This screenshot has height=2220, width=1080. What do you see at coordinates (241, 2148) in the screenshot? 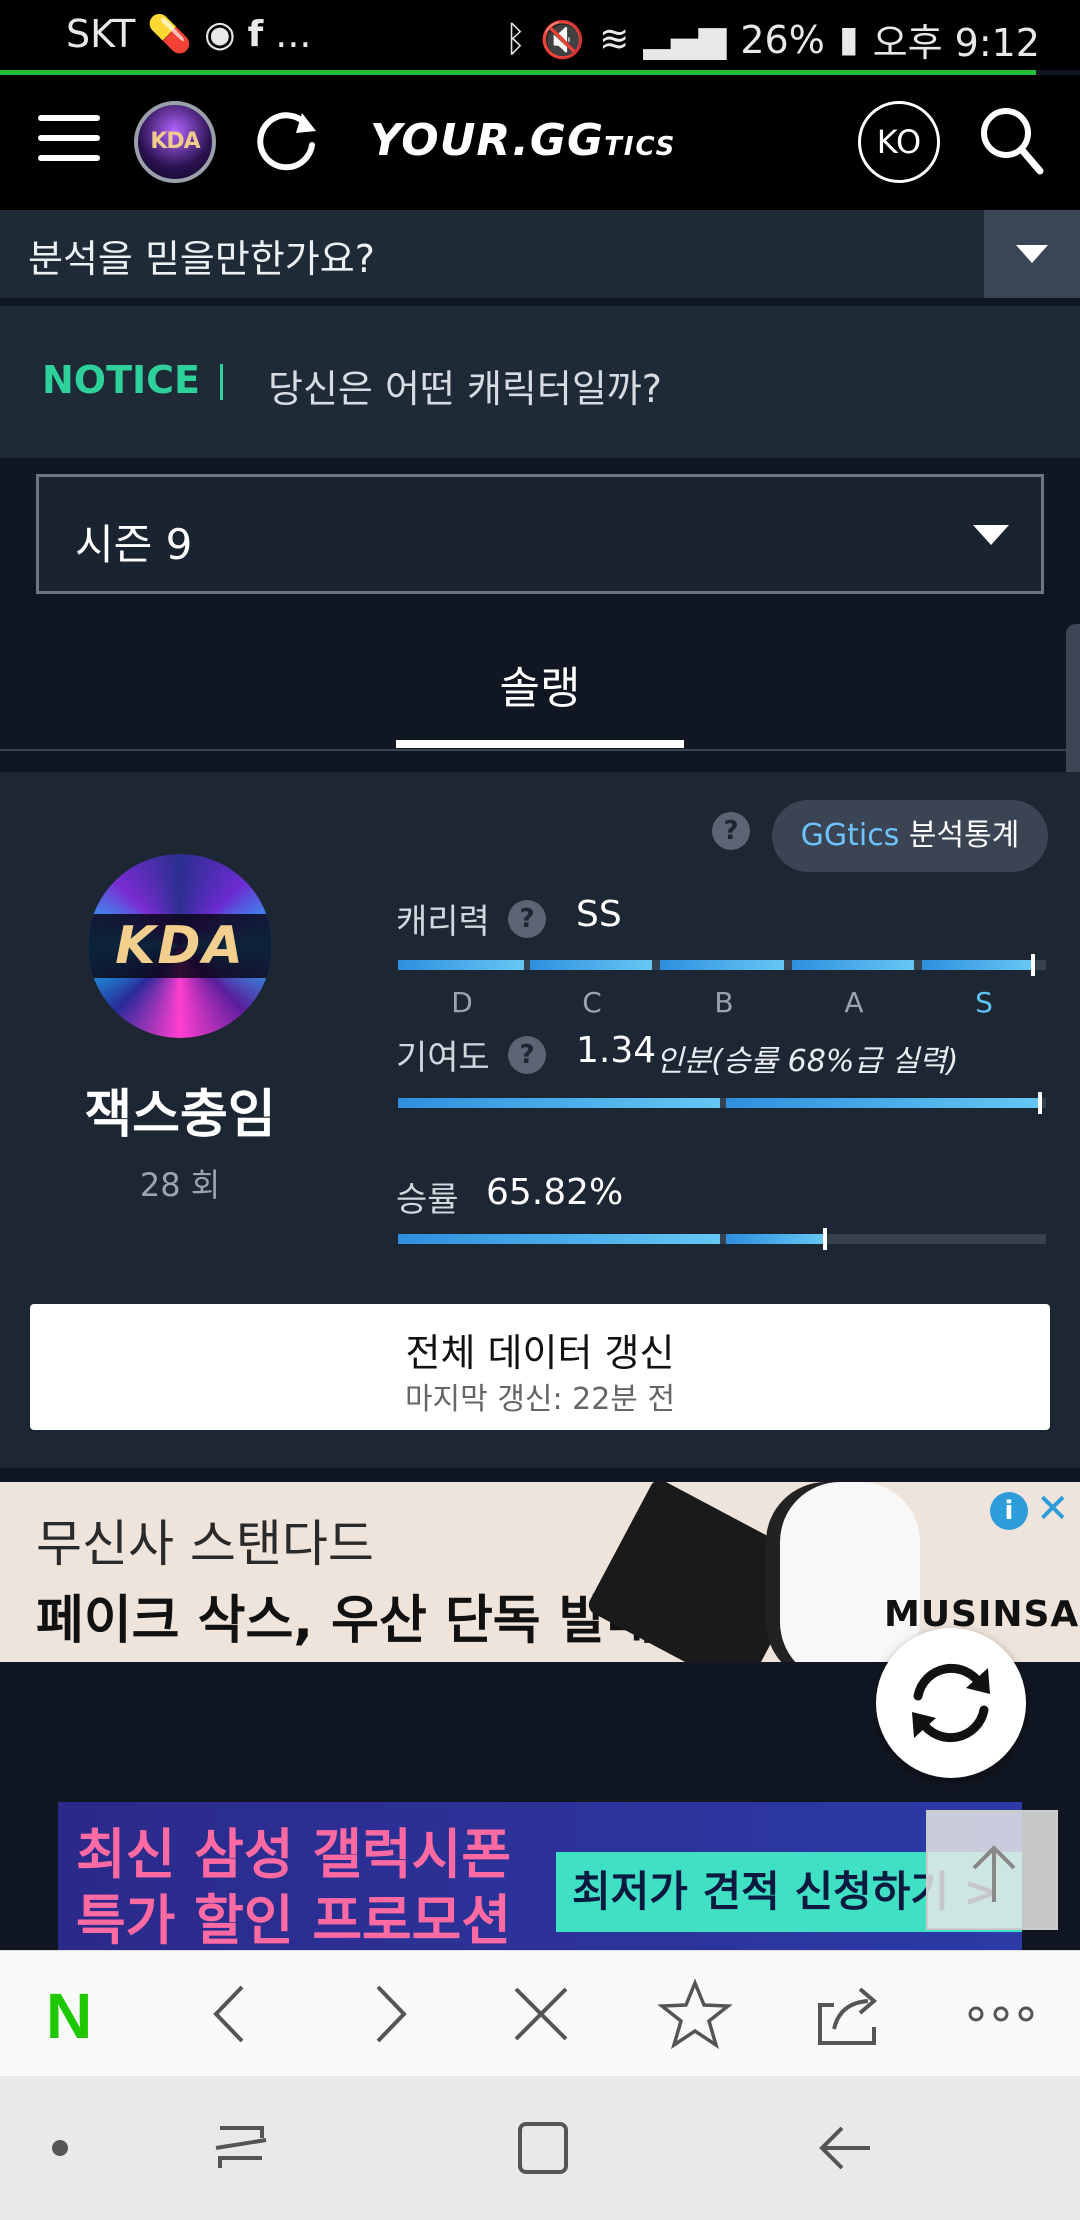
I see `recent-apps-icon` at bounding box center [241, 2148].